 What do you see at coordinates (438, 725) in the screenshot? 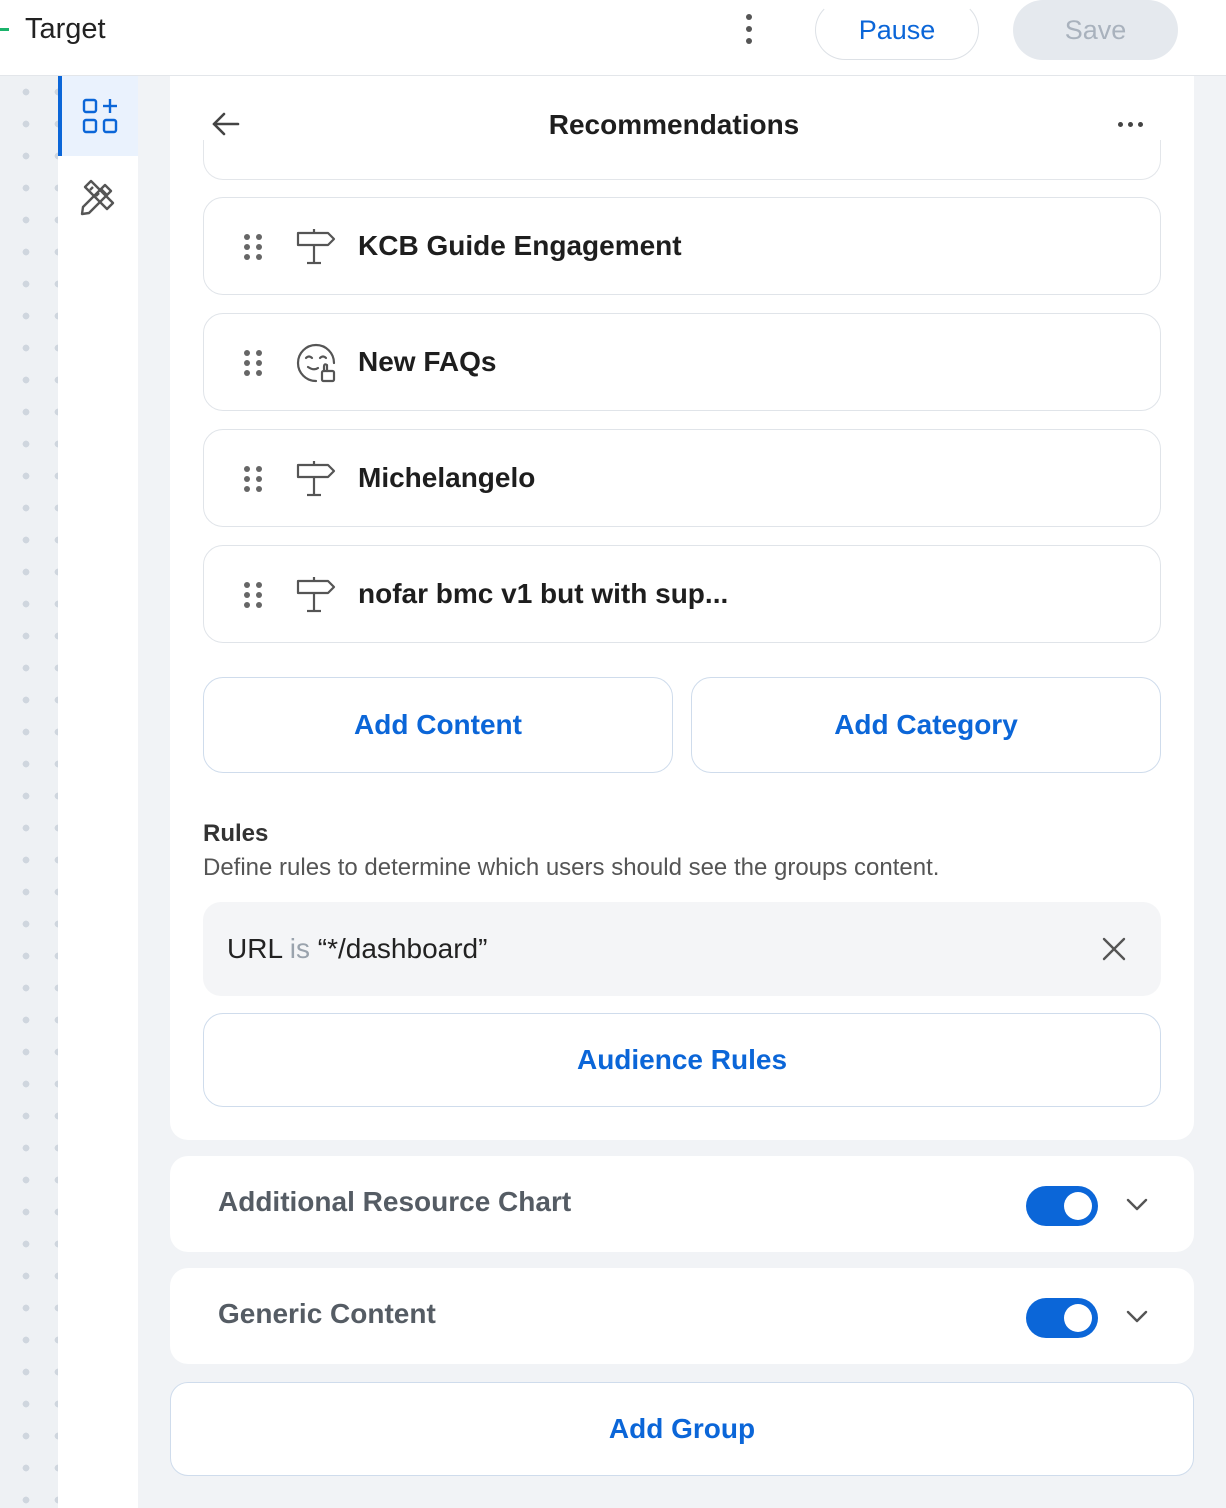
I see `add-content-button: Add Content` at bounding box center [438, 725].